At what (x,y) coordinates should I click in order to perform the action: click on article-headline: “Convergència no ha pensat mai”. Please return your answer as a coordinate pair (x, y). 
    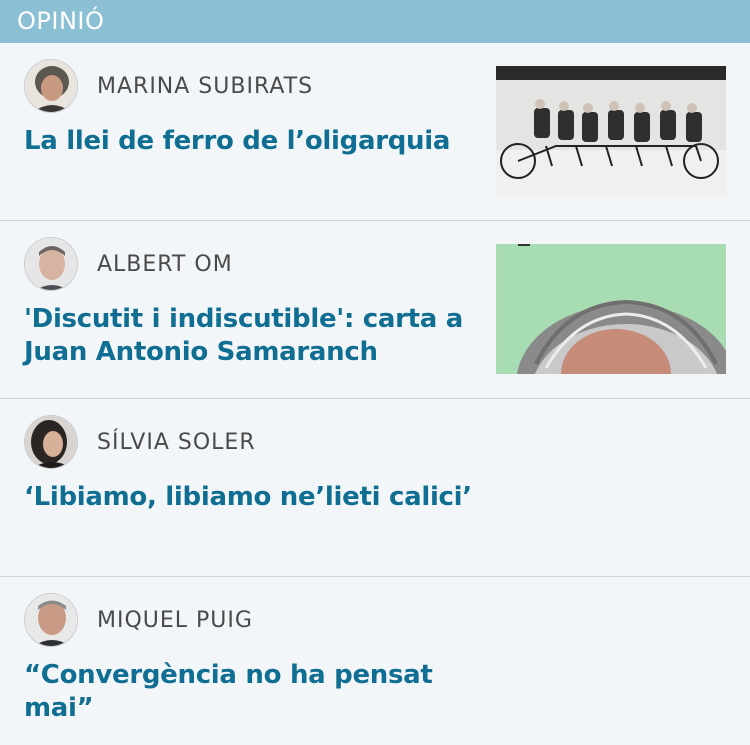
    Looking at the image, I should click on (249, 692).